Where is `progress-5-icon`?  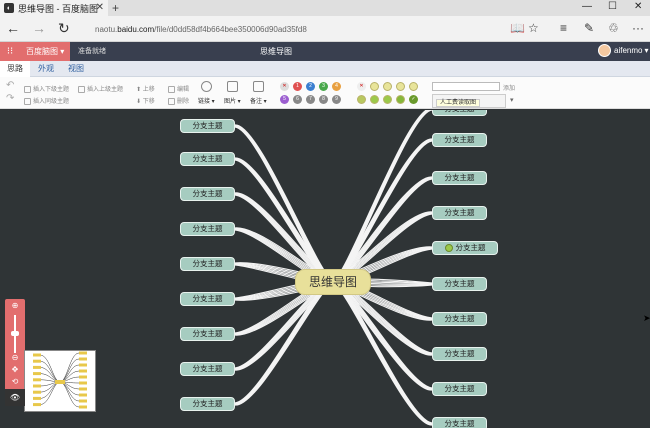
progress-5-icon is located at coordinates (374, 99).